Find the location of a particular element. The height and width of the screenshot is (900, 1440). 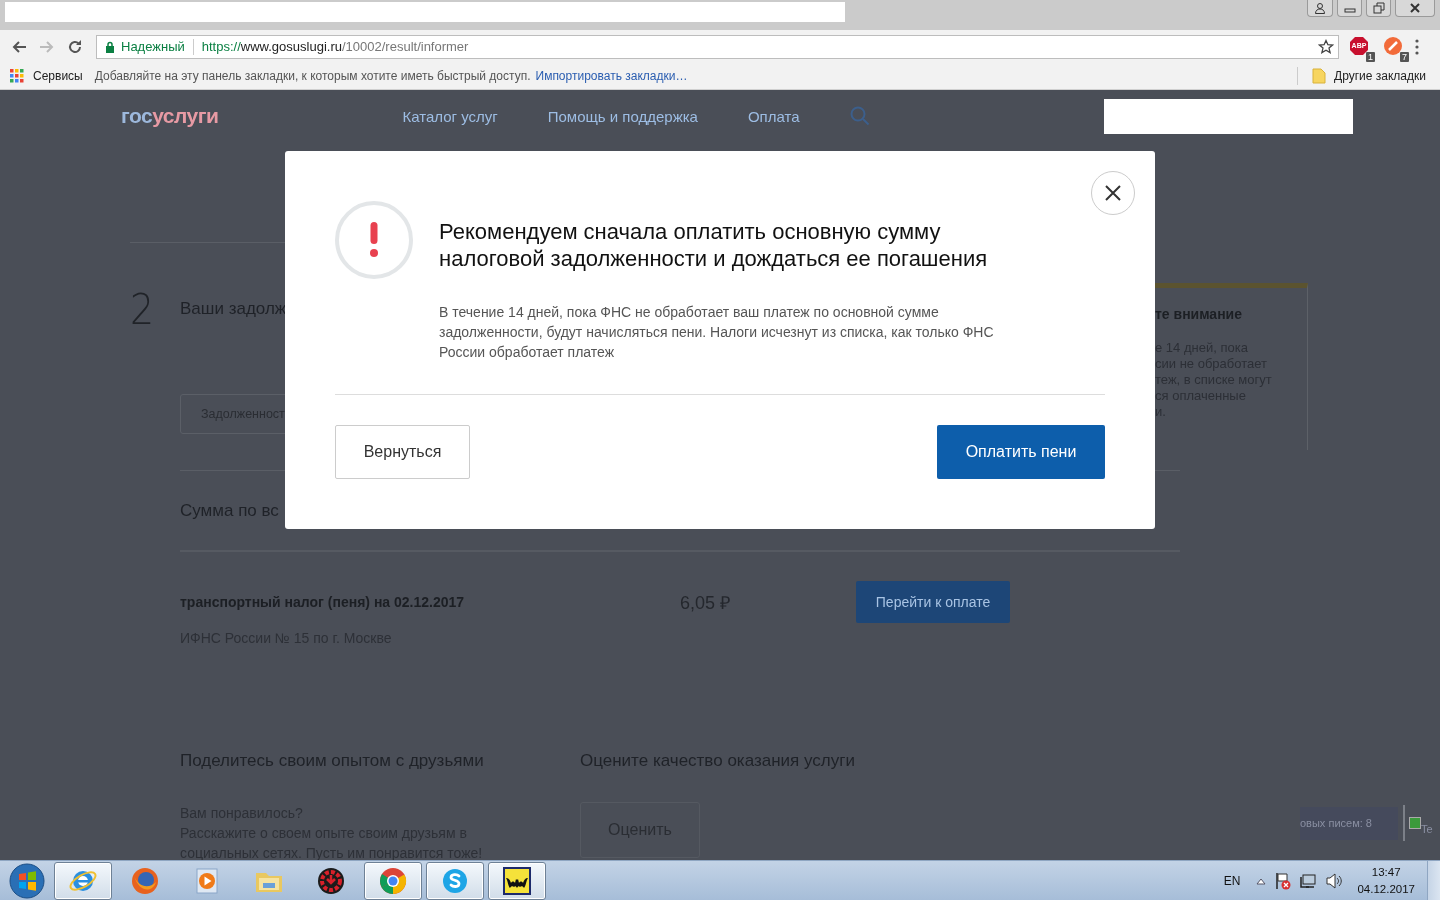

restore-icon is located at coordinates (1378, 8).